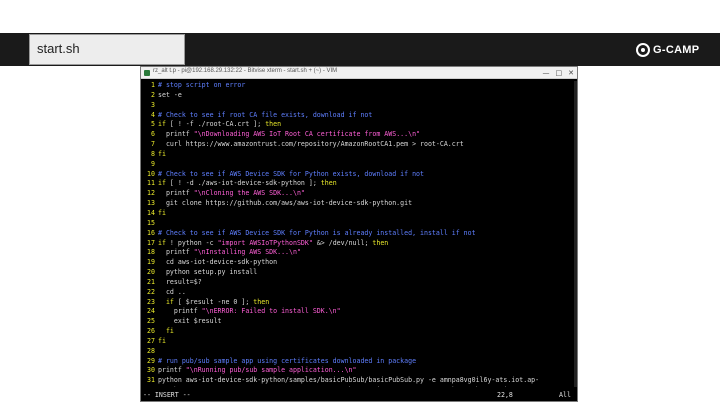 The image size is (720, 405). What do you see at coordinates (208, 272) in the screenshot?
I see `code-token: python setup.py install` at bounding box center [208, 272].